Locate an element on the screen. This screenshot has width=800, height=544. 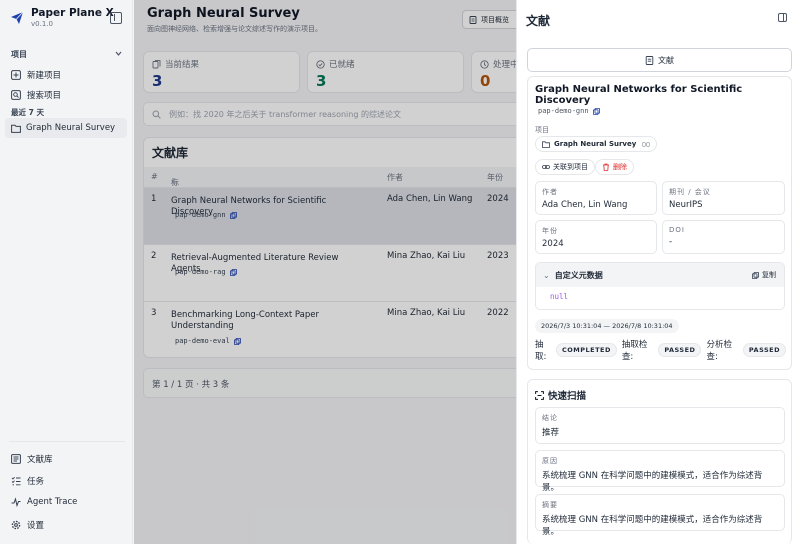
library-icon is located at coordinates (16, 459).